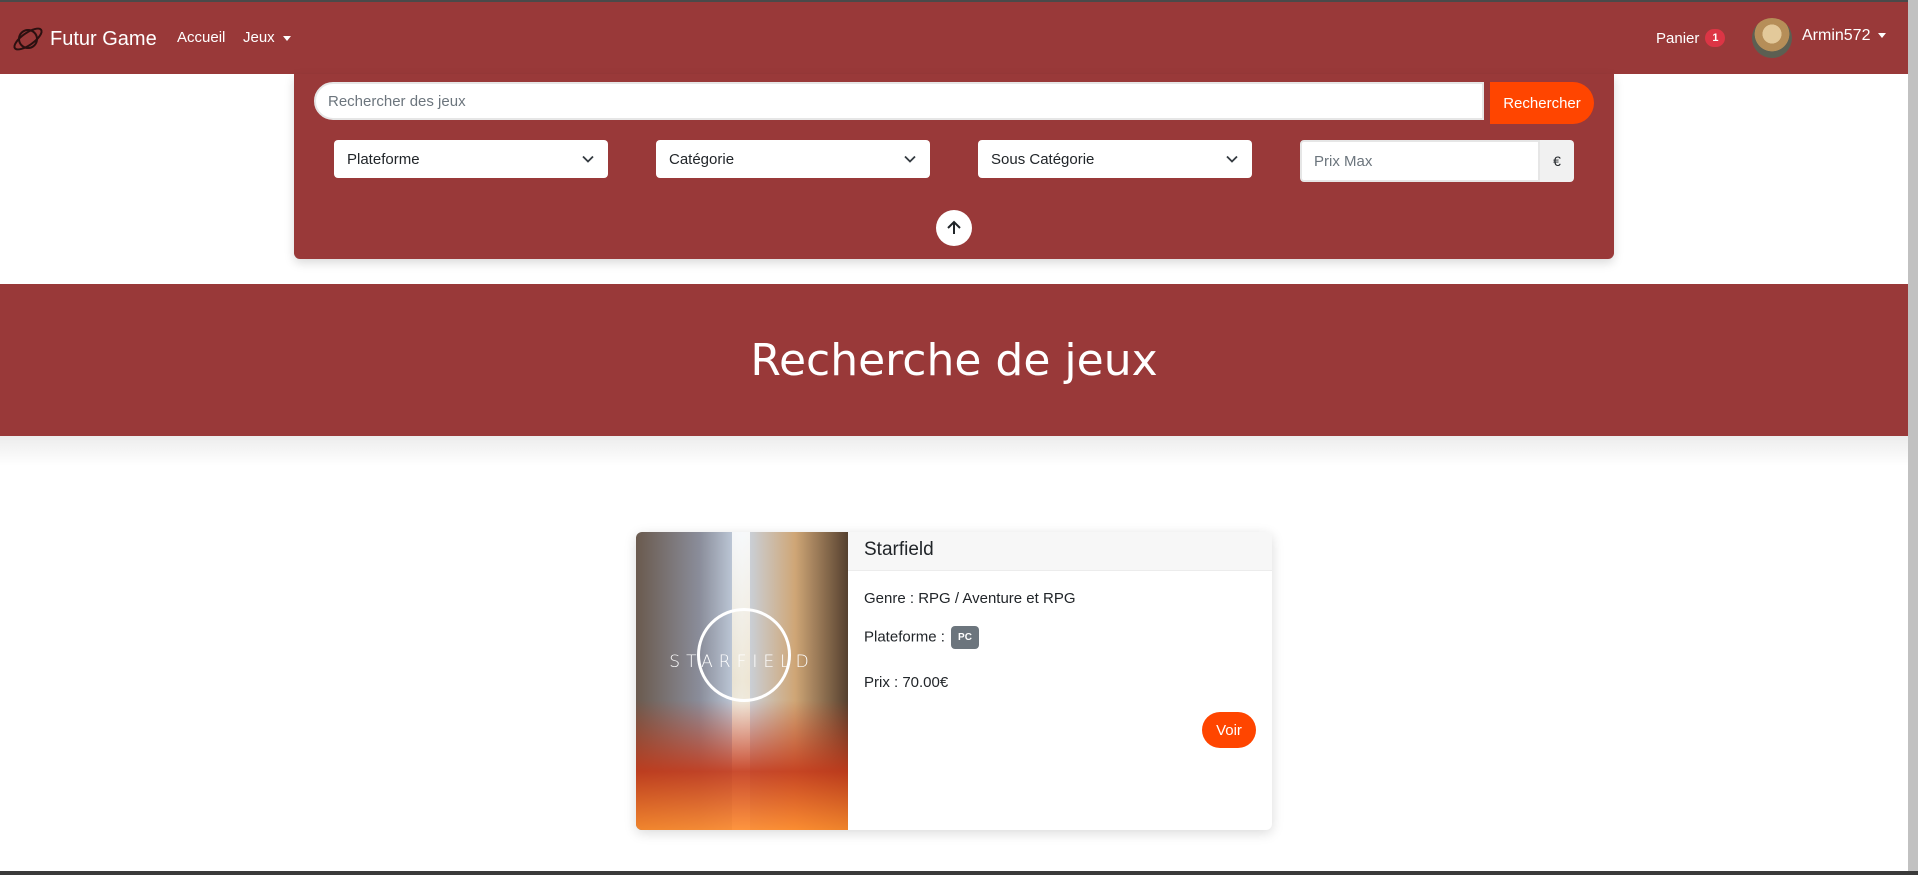 The width and height of the screenshot is (1918, 875). What do you see at coordinates (742, 765) in the screenshot?
I see `cover-glow` at bounding box center [742, 765].